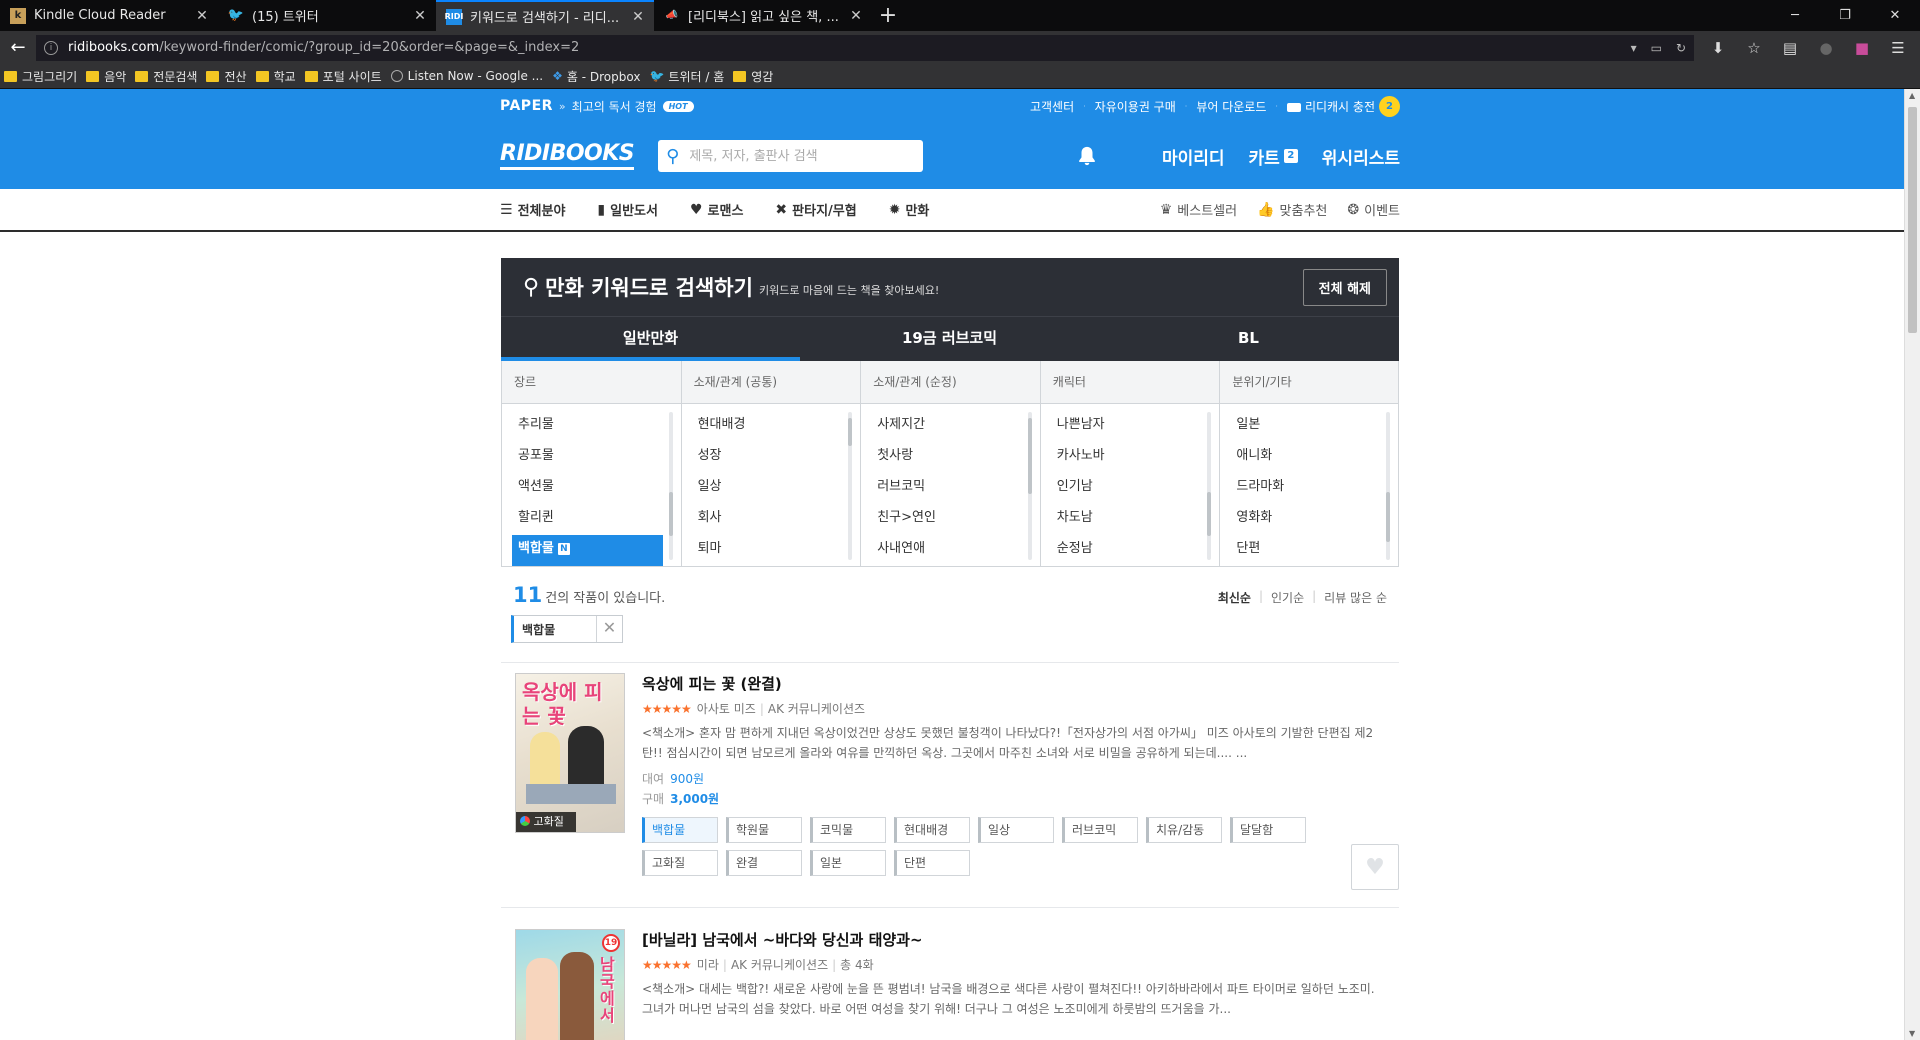 This screenshot has width=1920, height=1040. What do you see at coordinates (609, 629) in the screenshot?
I see `remove-chip-icon: ✕` at bounding box center [609, 629].